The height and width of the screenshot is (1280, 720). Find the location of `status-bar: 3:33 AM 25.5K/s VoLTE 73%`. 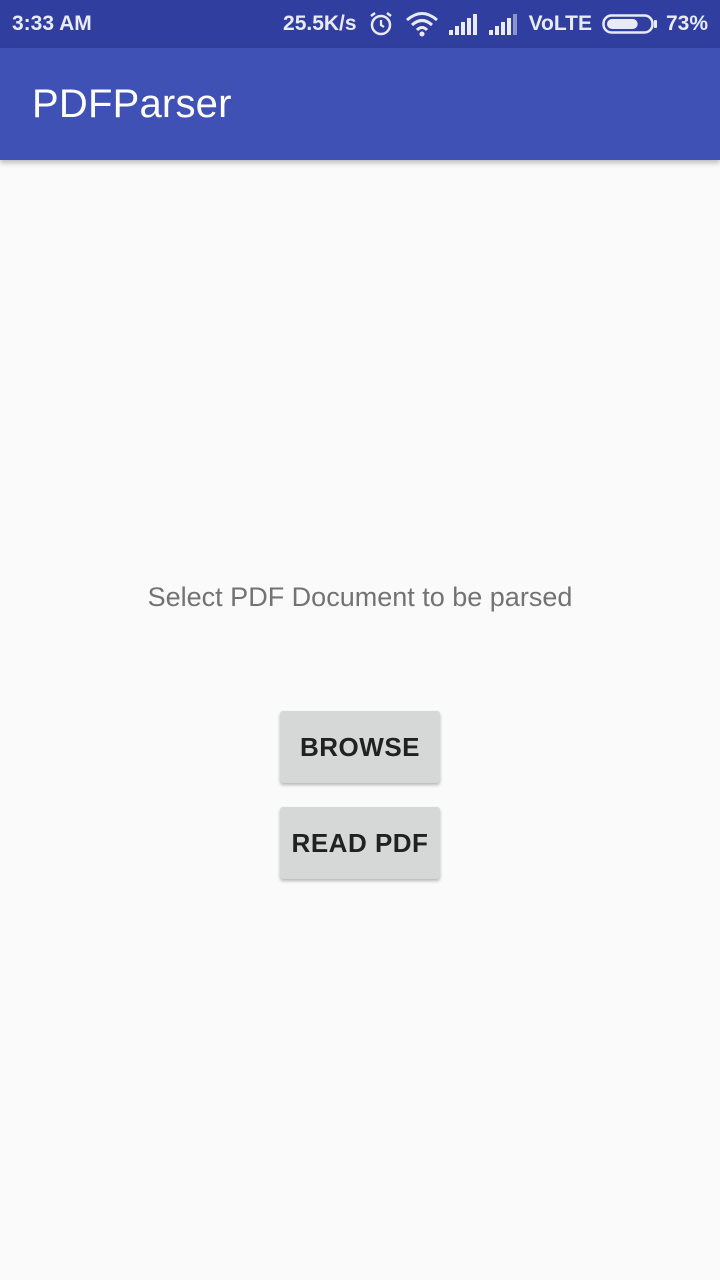

status-bar: 3:33 AM 25.5K/s VoLTE 73% is located at coordinates (360, 24).